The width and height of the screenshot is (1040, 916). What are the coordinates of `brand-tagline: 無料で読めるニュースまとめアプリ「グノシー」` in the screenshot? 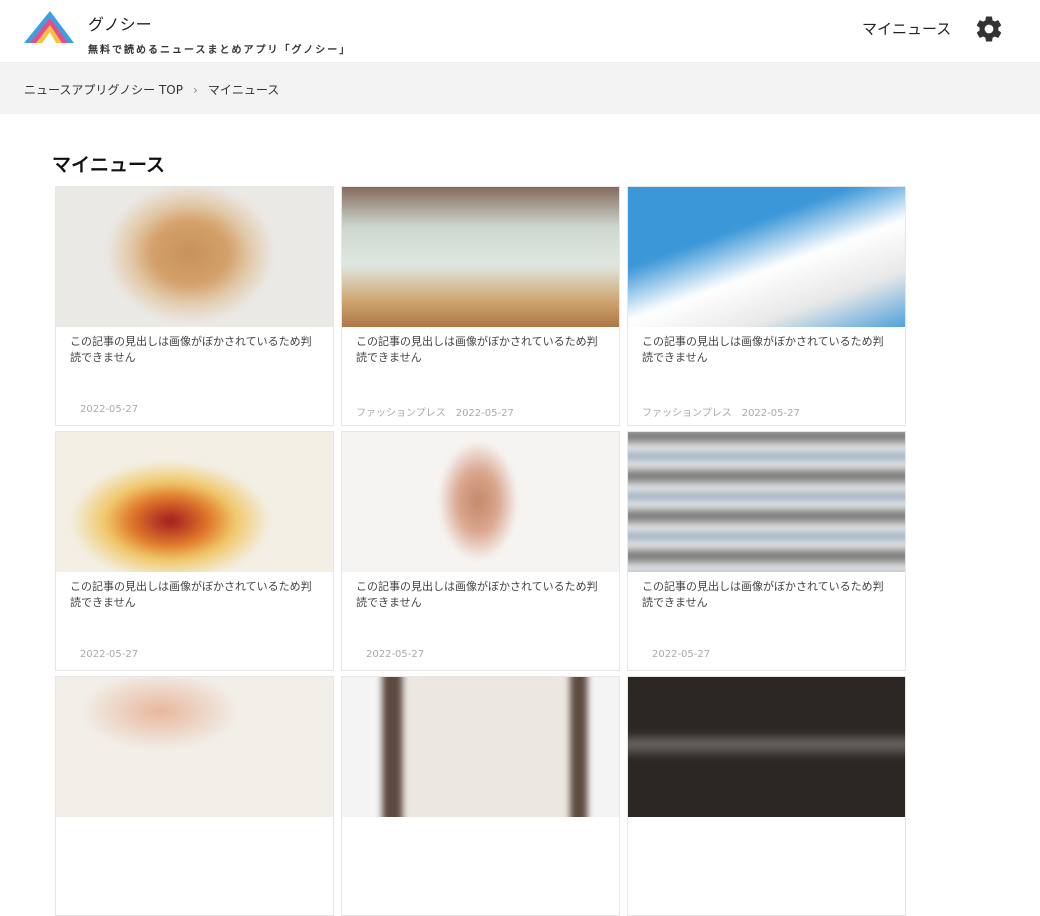 It's located at (220, 50).